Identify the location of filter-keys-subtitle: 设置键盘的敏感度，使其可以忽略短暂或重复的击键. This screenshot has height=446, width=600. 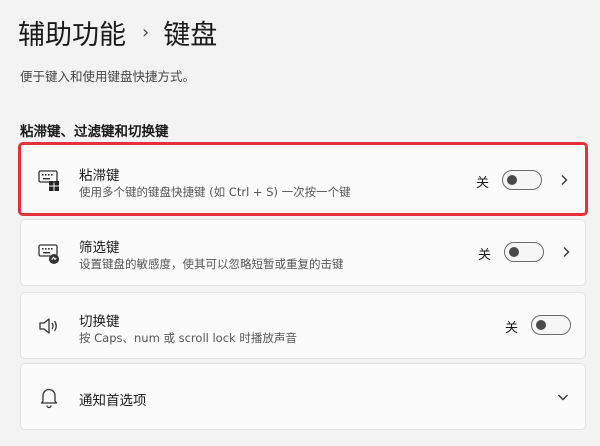
(211, 264).